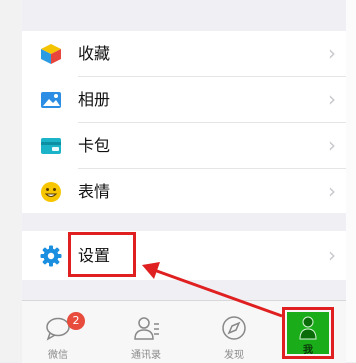 The width and height of the screenshot is (356, 363). I want to click on menu-item-stickers: 表情 ›, so click(184, 191).